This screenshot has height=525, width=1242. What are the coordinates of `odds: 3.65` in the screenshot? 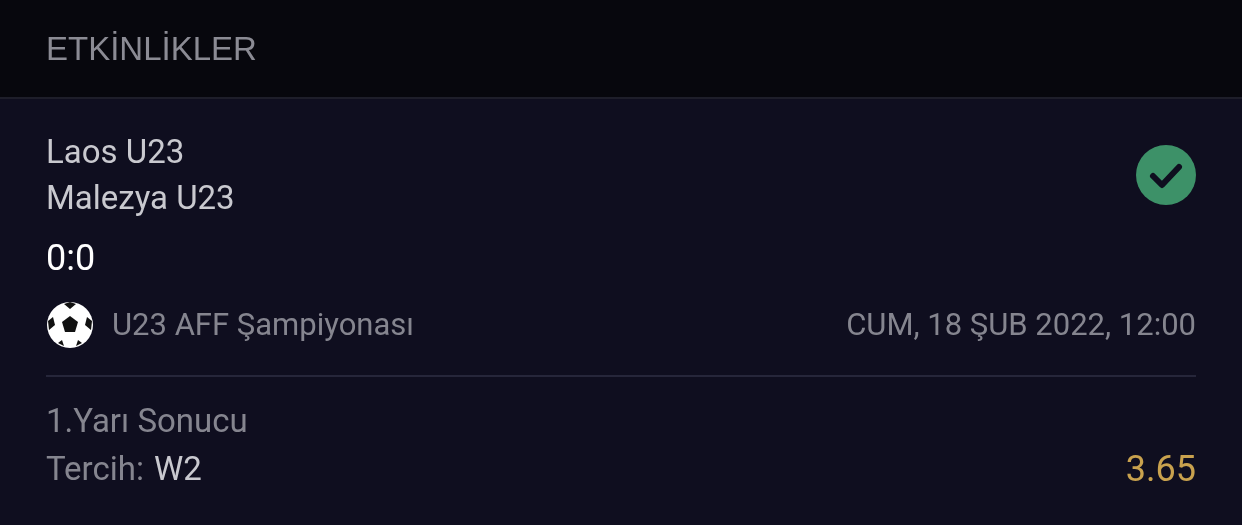 It's located at (1160, 469).